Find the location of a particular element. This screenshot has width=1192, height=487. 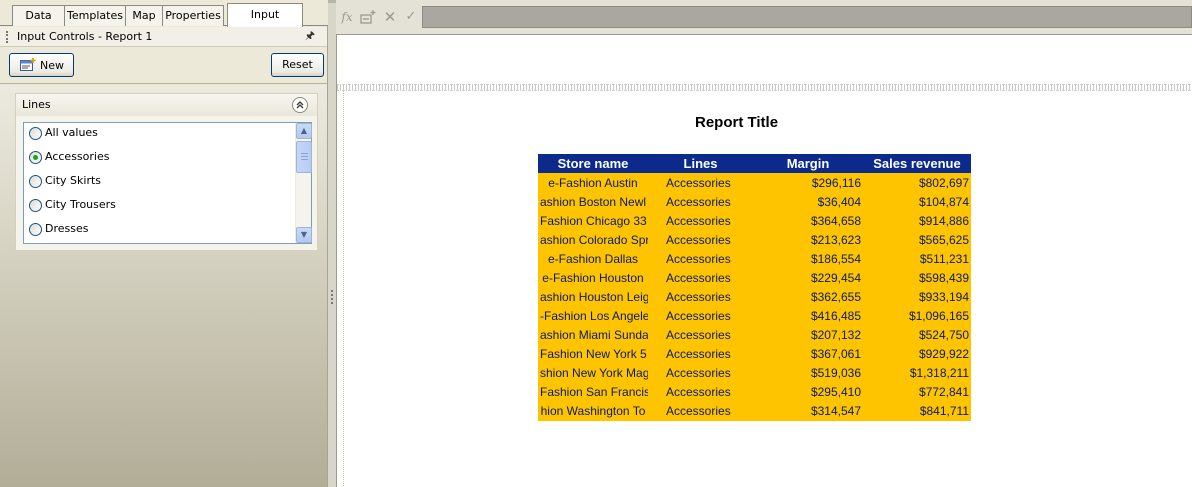

list-item-accessories: Accessories is located at coordinates (161, 158).